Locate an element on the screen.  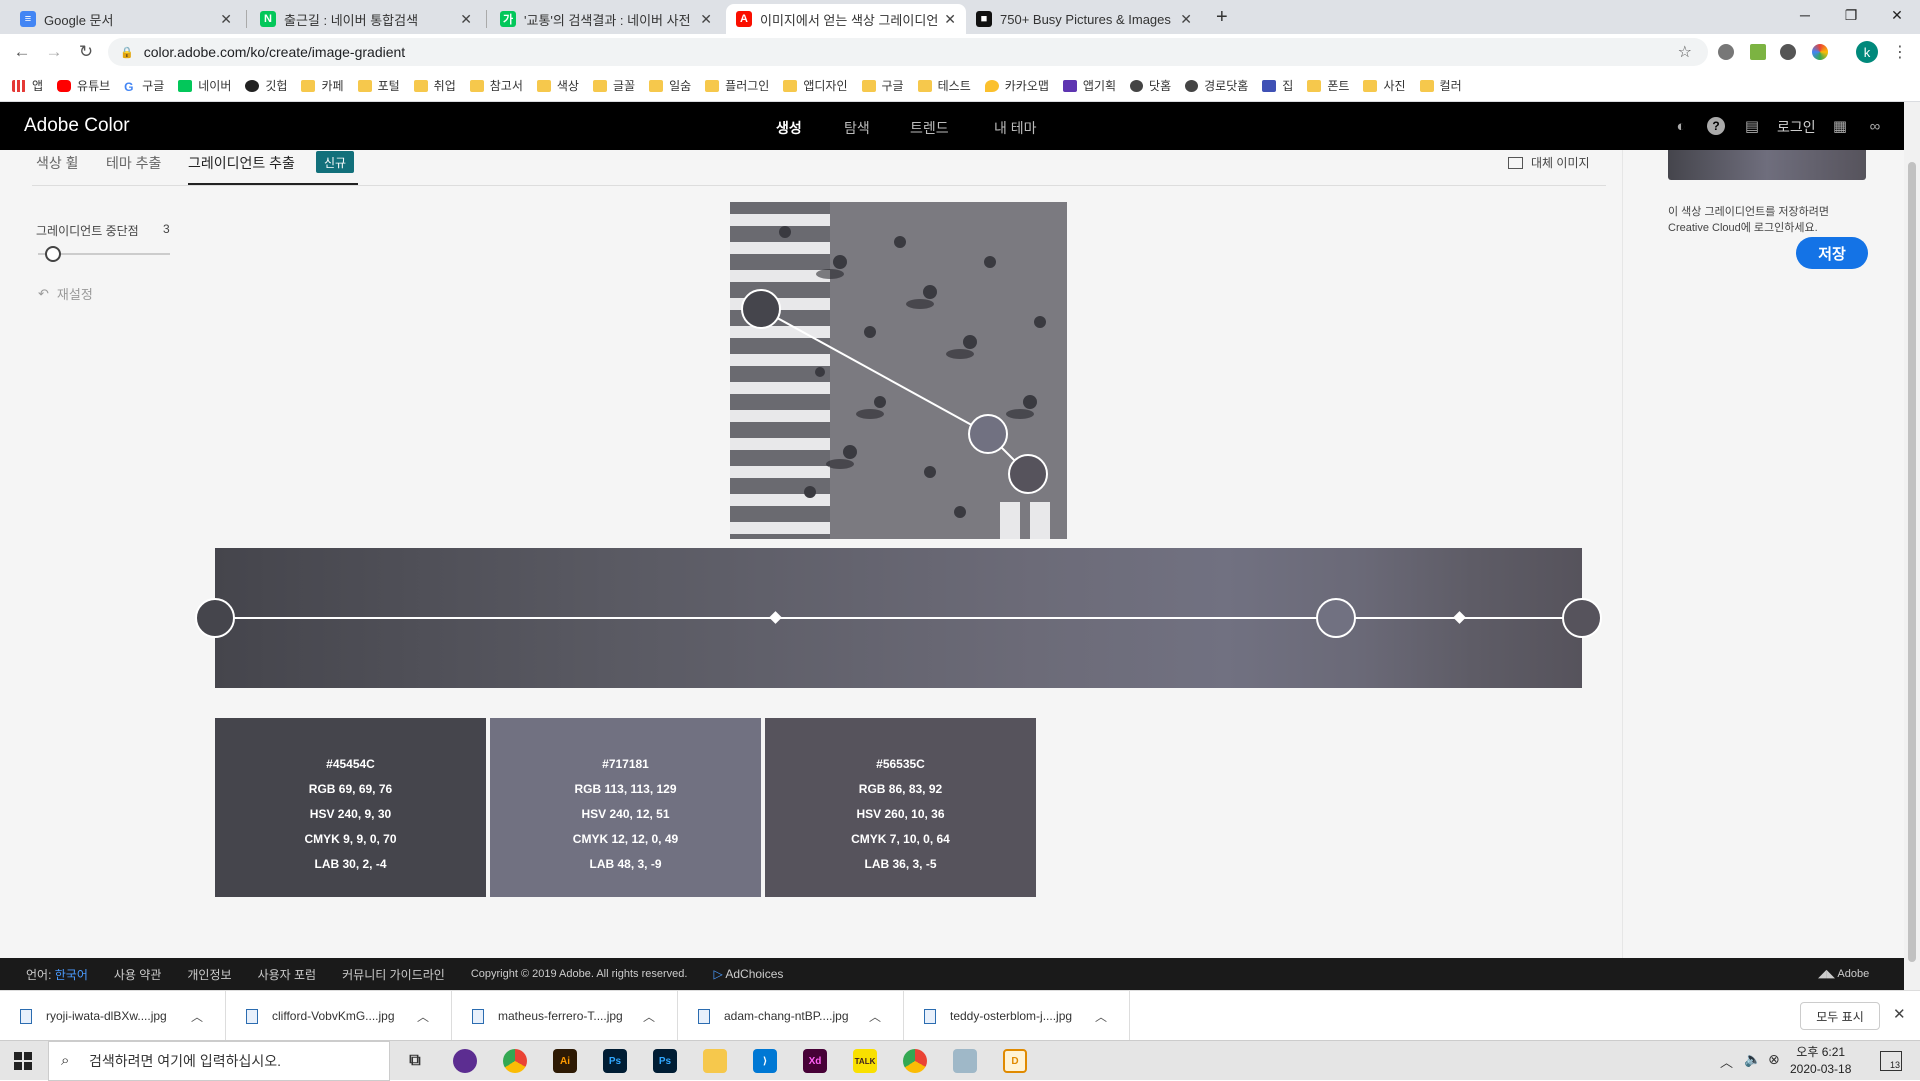
login-link: 로그인 is located at coordinates (1796, 127).